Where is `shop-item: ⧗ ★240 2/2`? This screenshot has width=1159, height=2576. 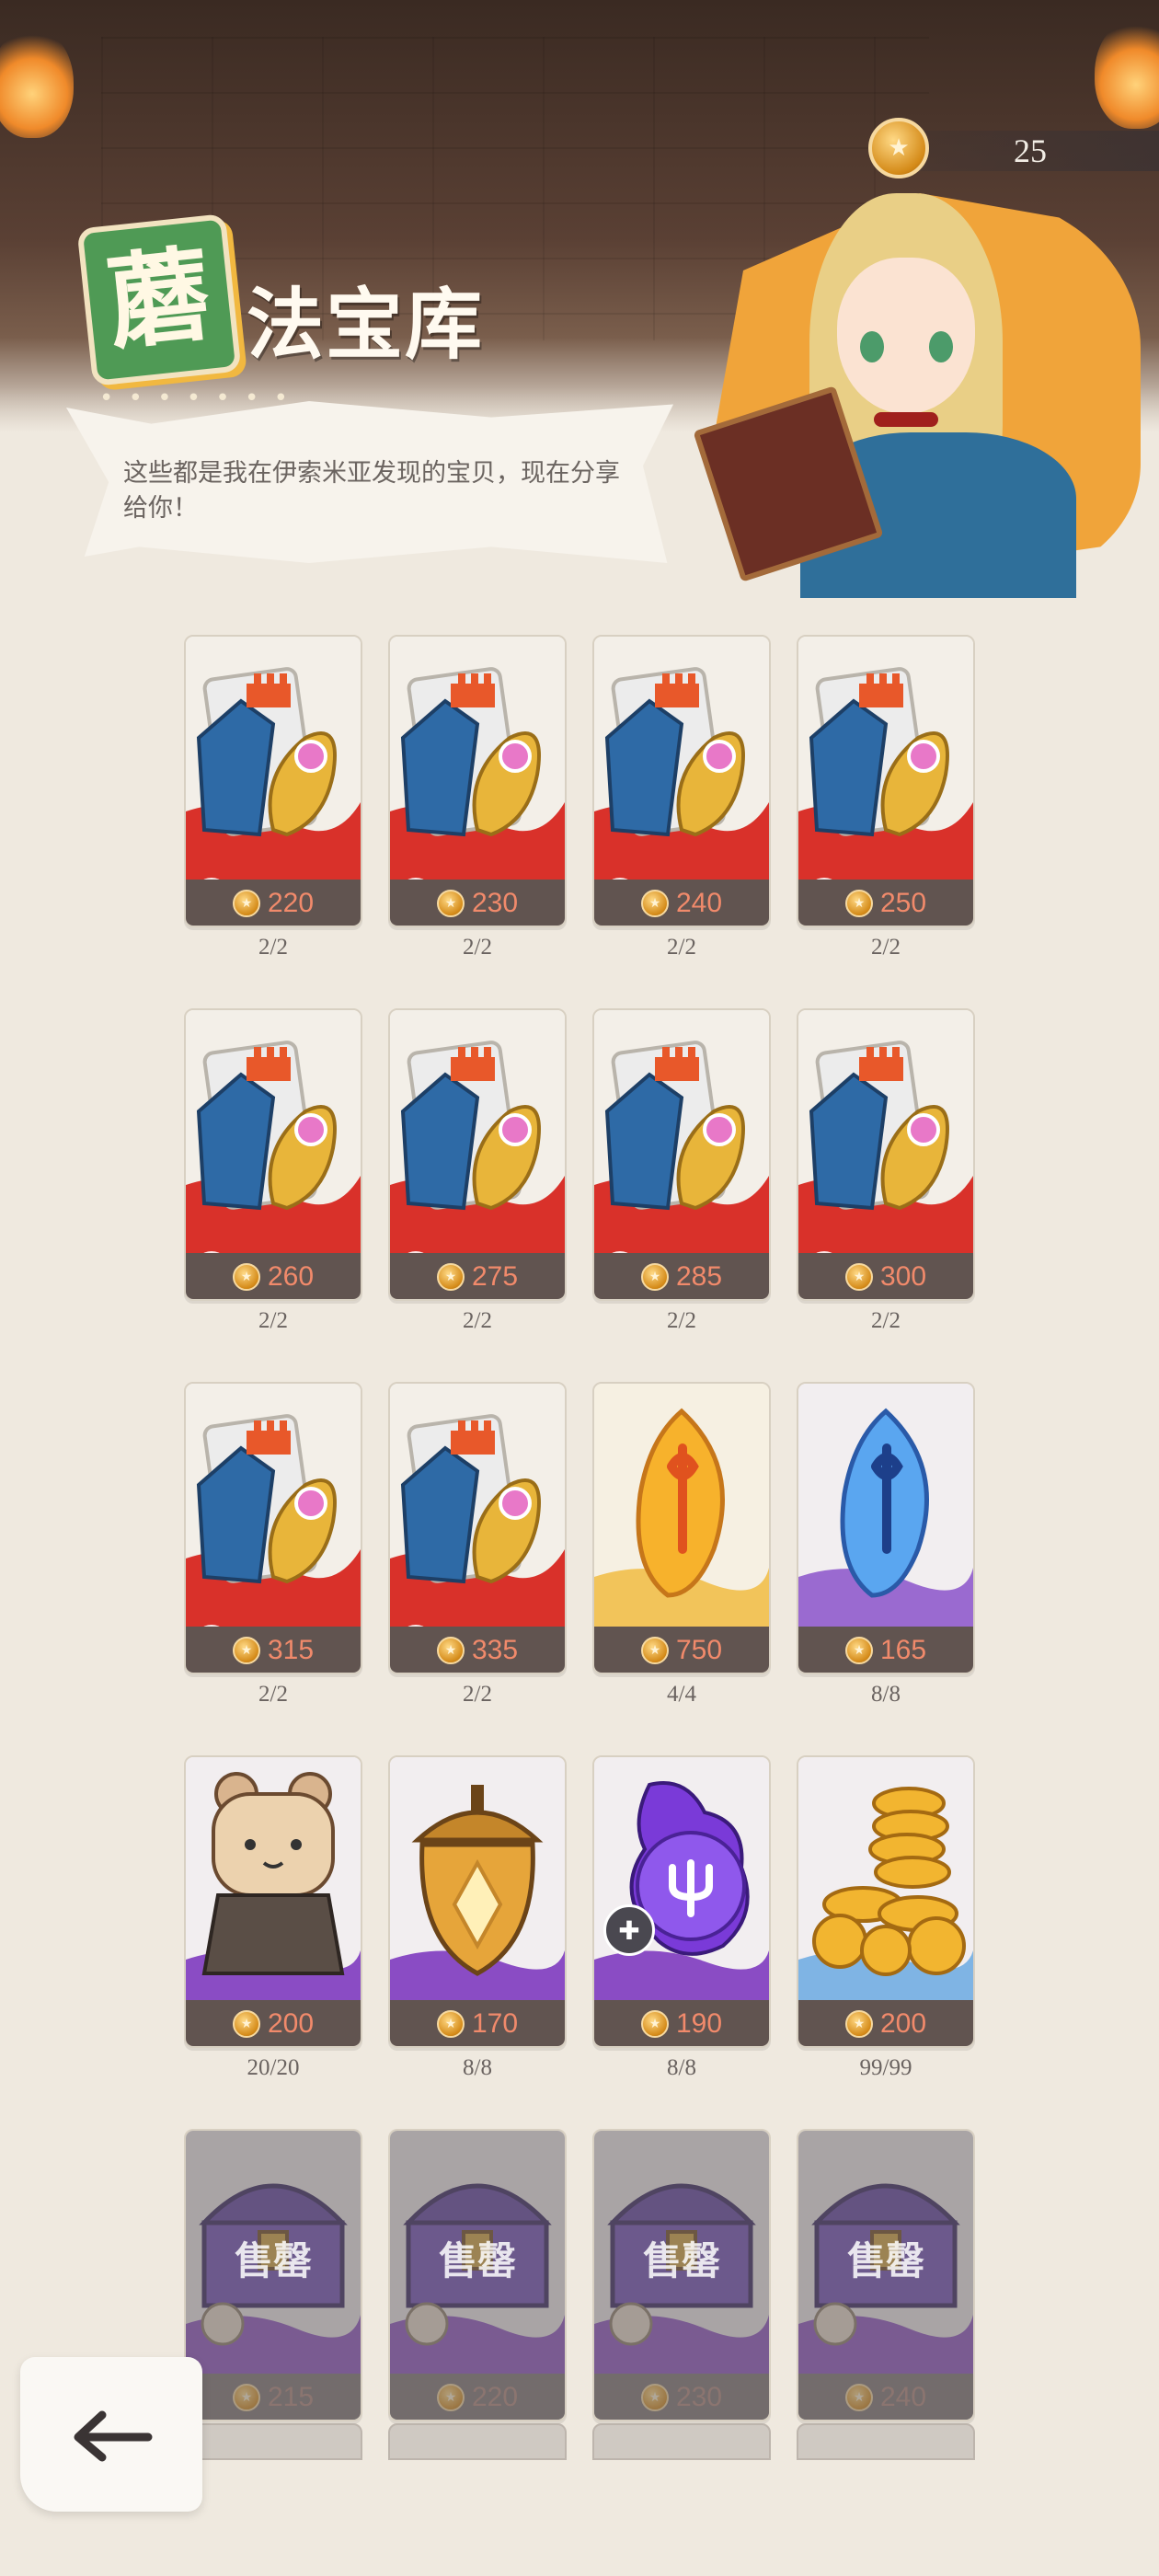
shop-item: ⧗ ★240 2/2 is located at coordinates (681, 797).